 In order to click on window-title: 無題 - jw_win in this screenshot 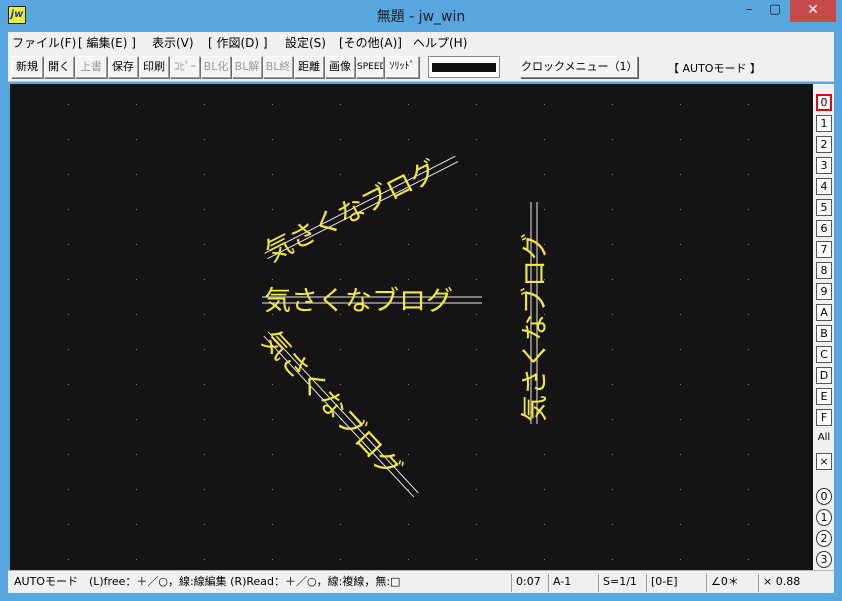, I will do `click(421, 17)`.